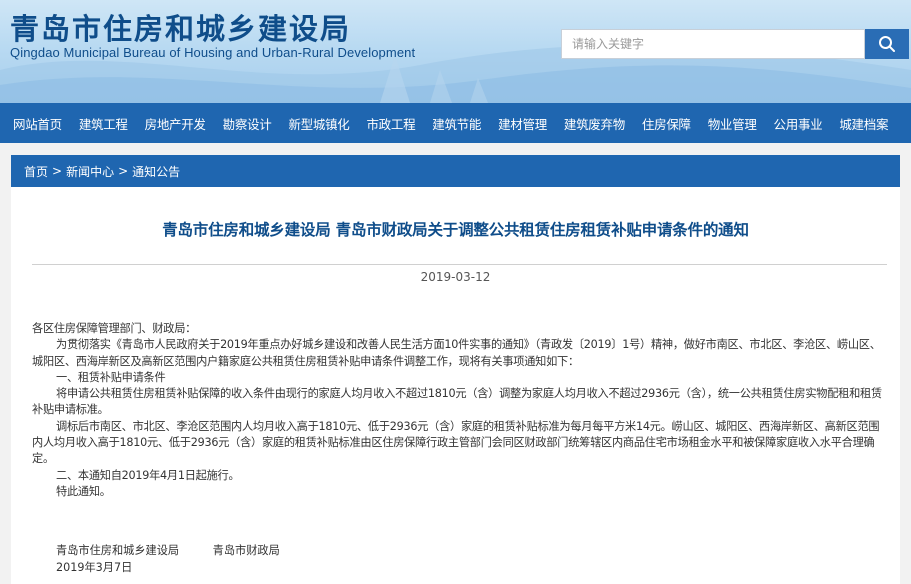 This screenshot has height=584, width=911. Describe the element at coordinates (37, 123) in the screenshot. I see `nav-item-home: 网站首页` at that location.